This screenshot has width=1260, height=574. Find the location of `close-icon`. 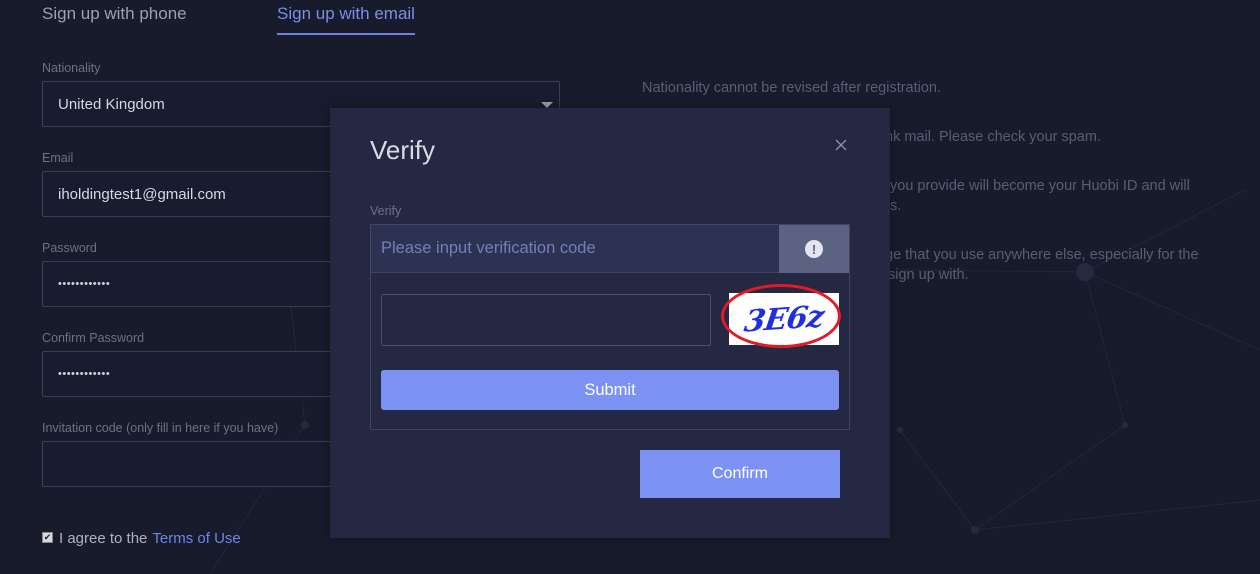

close-icon is located at coordinates (841, 145).